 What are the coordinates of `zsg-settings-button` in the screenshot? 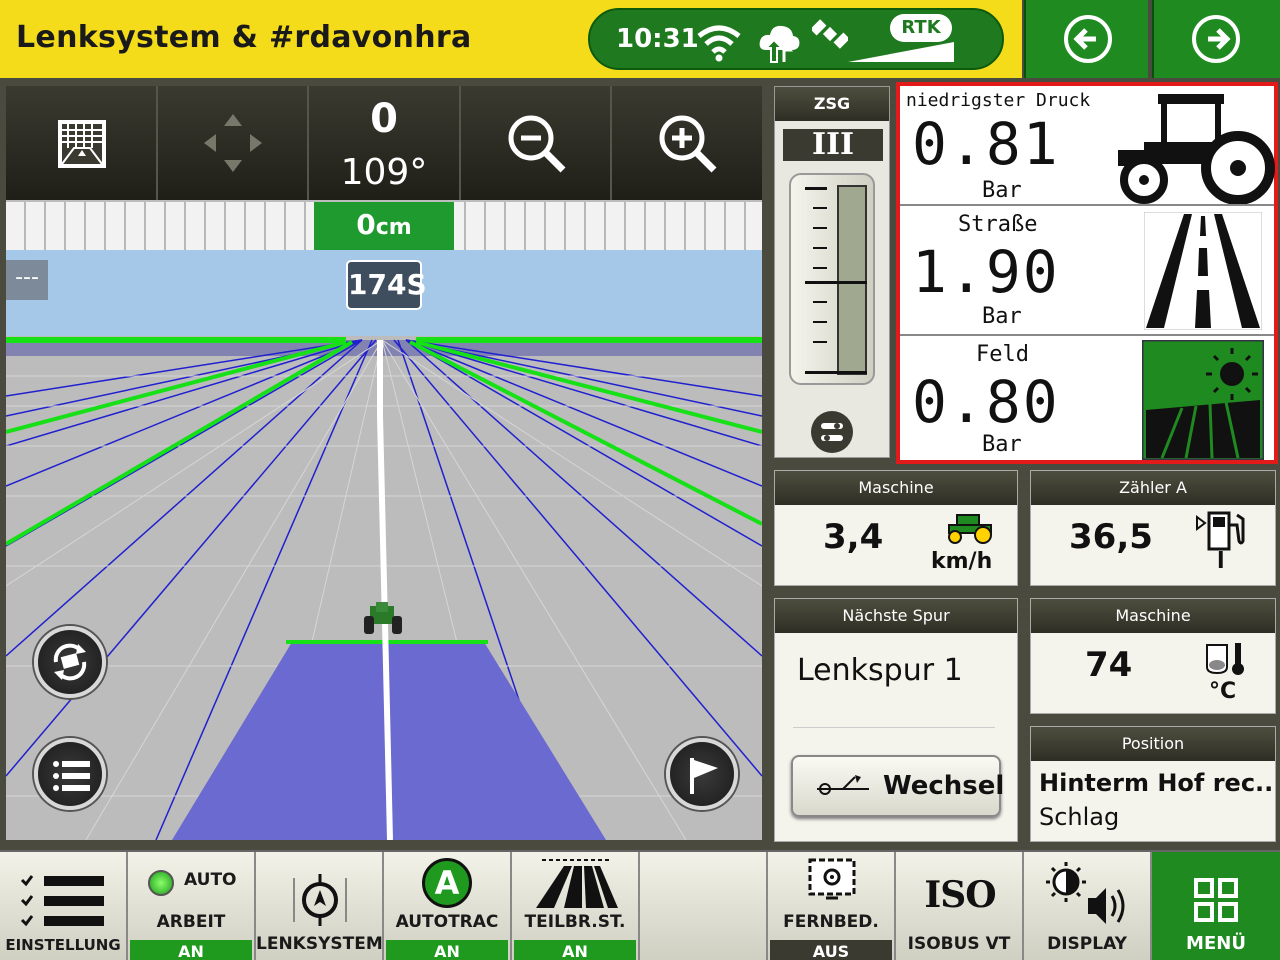 It's located at (832, 432).